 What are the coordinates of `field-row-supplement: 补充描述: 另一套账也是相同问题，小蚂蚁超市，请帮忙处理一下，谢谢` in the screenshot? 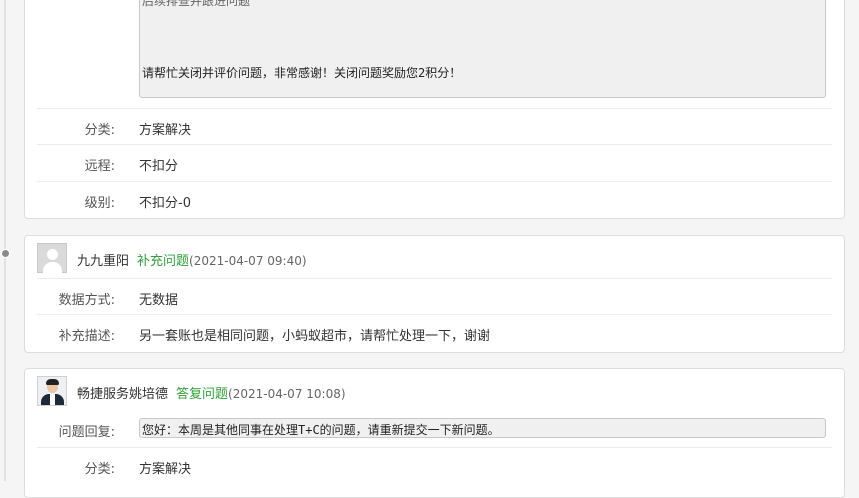 It's located at (434, 332).